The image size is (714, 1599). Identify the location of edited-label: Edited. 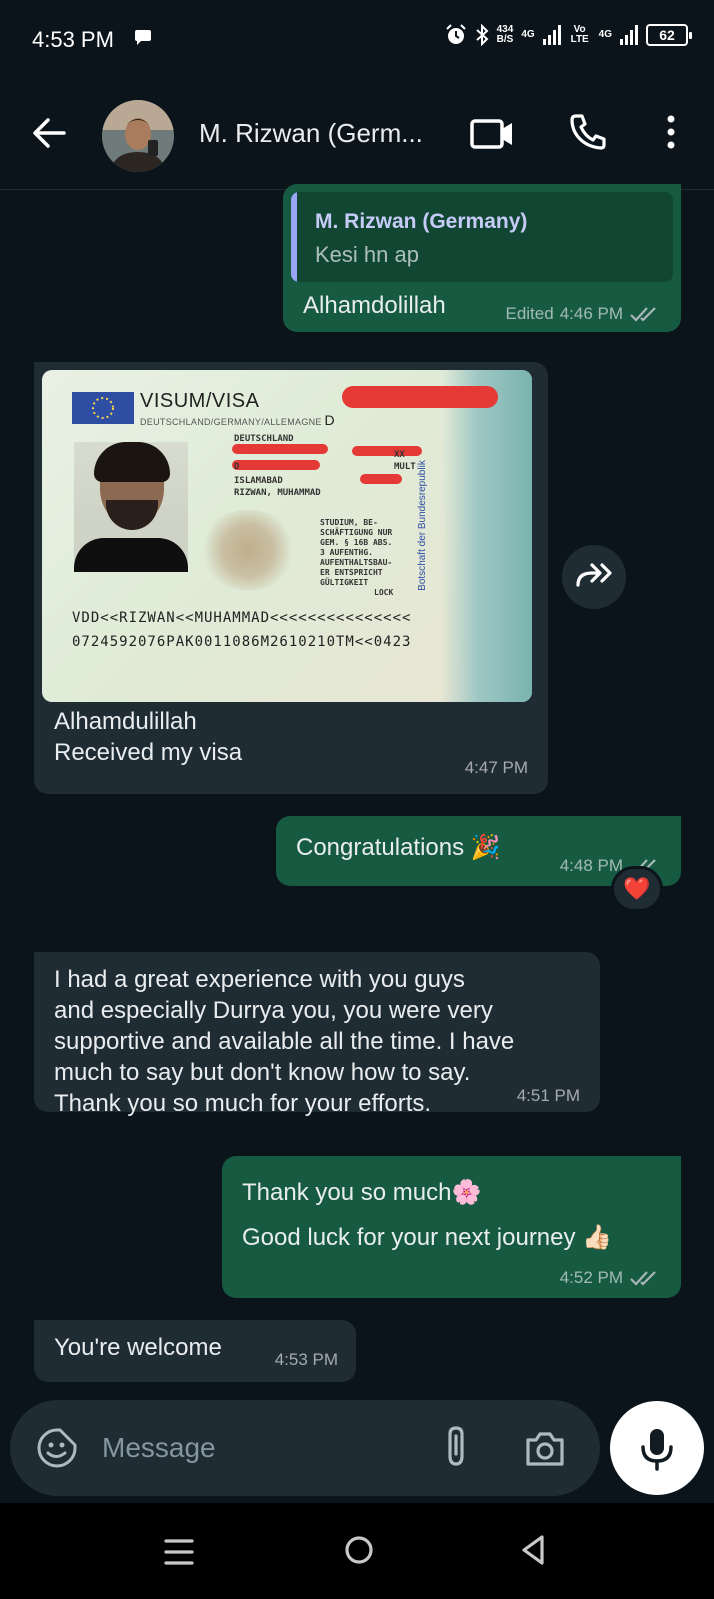
(529, 313).